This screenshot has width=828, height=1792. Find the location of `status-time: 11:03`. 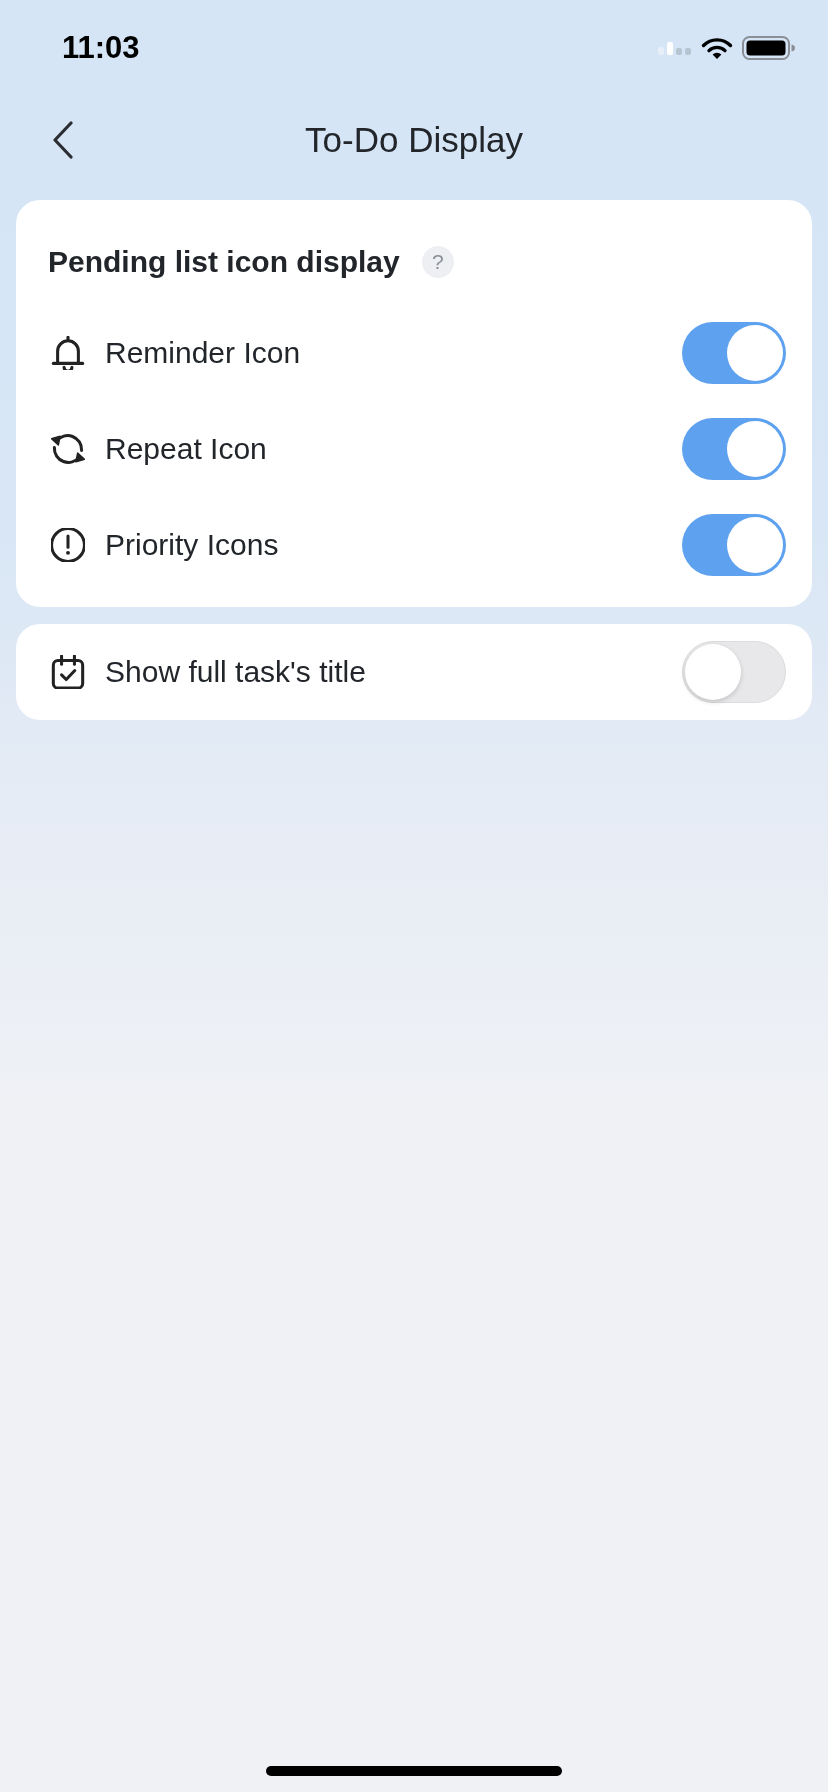

status-time: 11:03 is located at coordinates (101, 48).